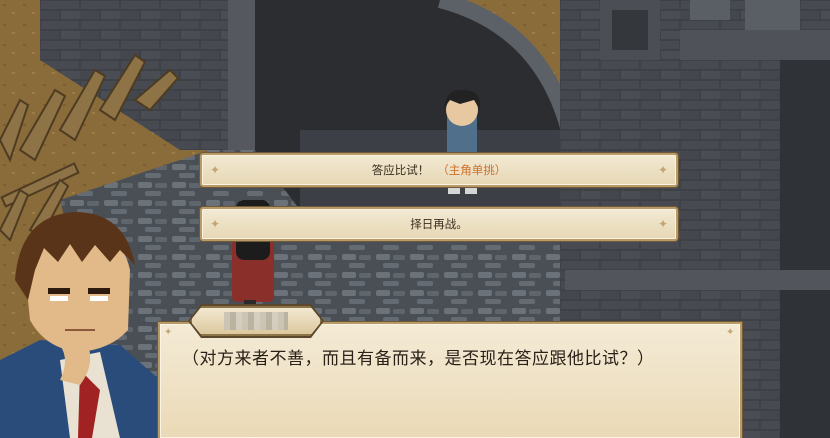 Image resolution: width=830 pixels, height=438 pixels. I want to click on choice-label: 择日再战。, so click(439, 224).